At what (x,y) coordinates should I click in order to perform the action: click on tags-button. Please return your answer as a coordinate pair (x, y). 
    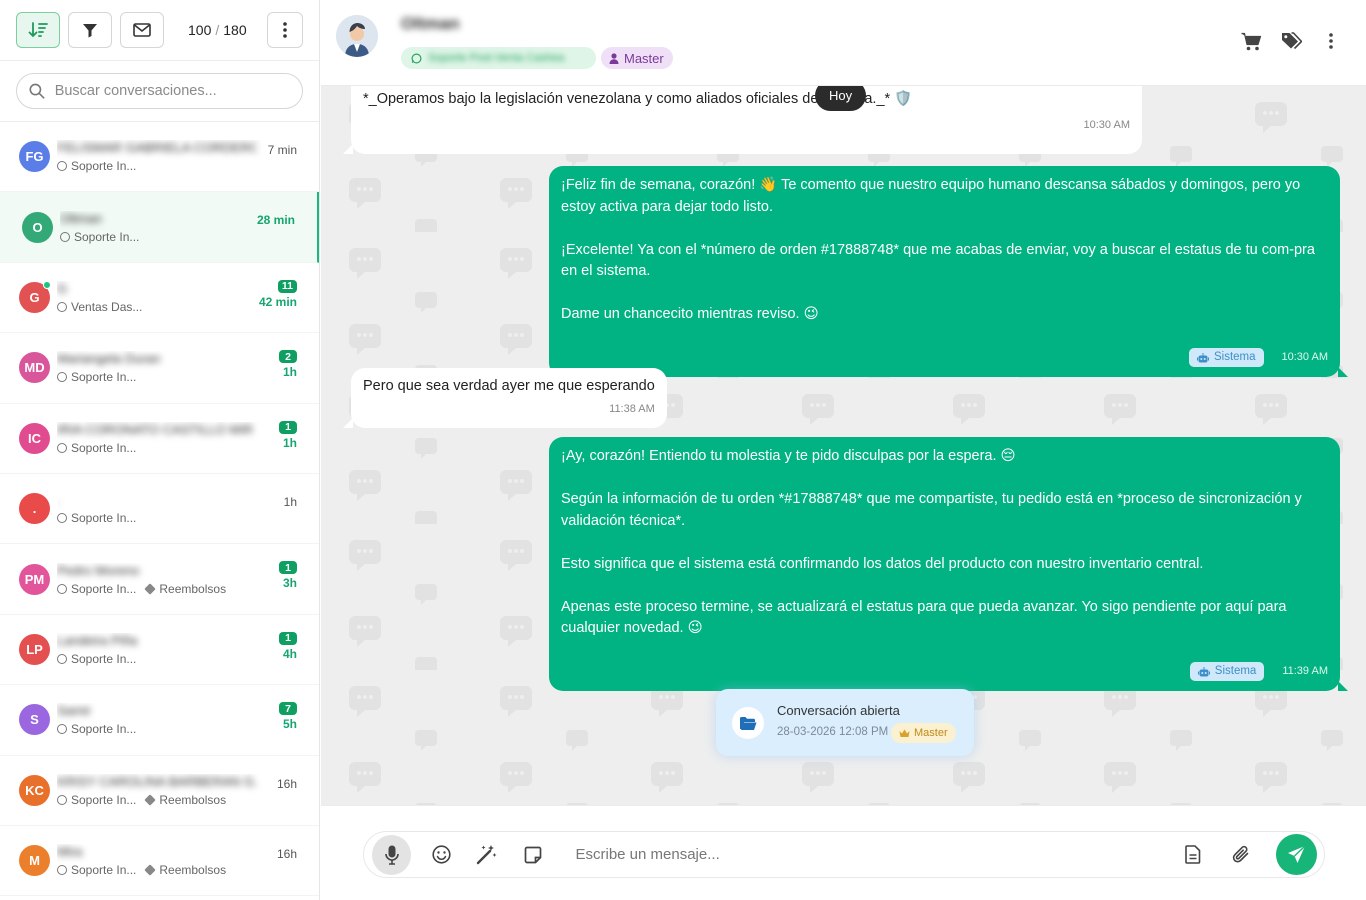
    Looking at the image, I should click on (1291, 41).